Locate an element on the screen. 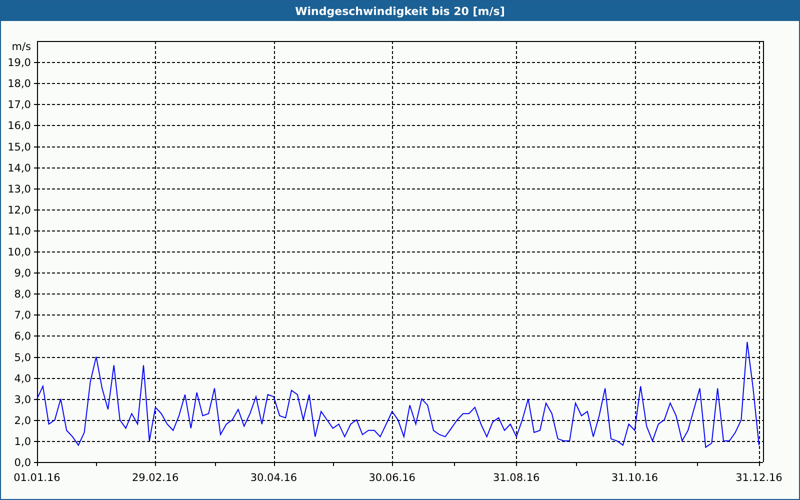 The width and height of the screenshot is (800, 500). axis-label: 12,0 is located at coordinates (19, 210).